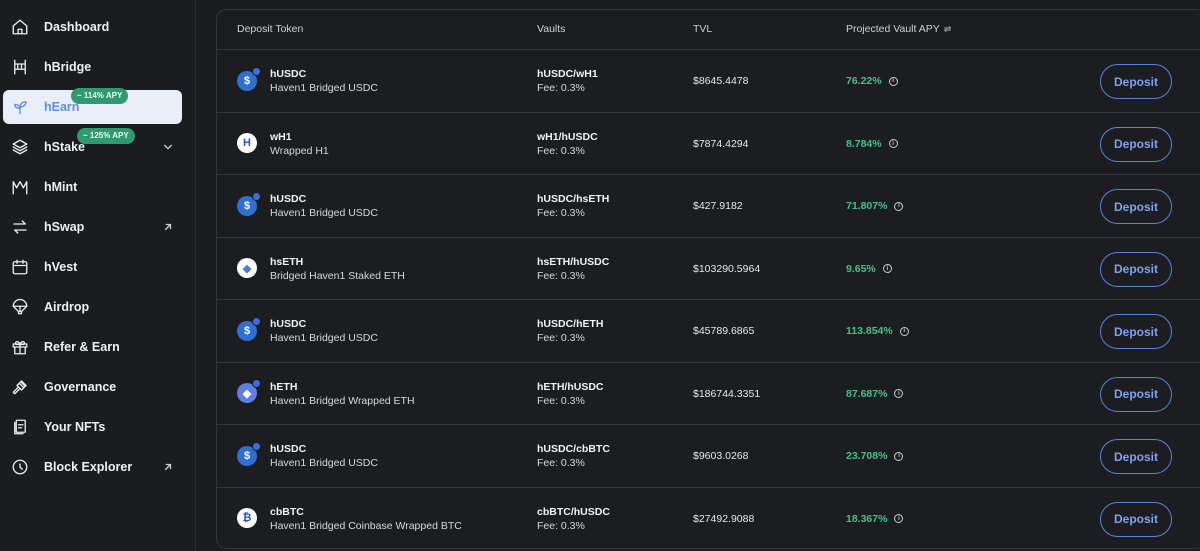  Describe the element at coordinates (20, 27) in the screenshot. I see `home-icon` at that location.